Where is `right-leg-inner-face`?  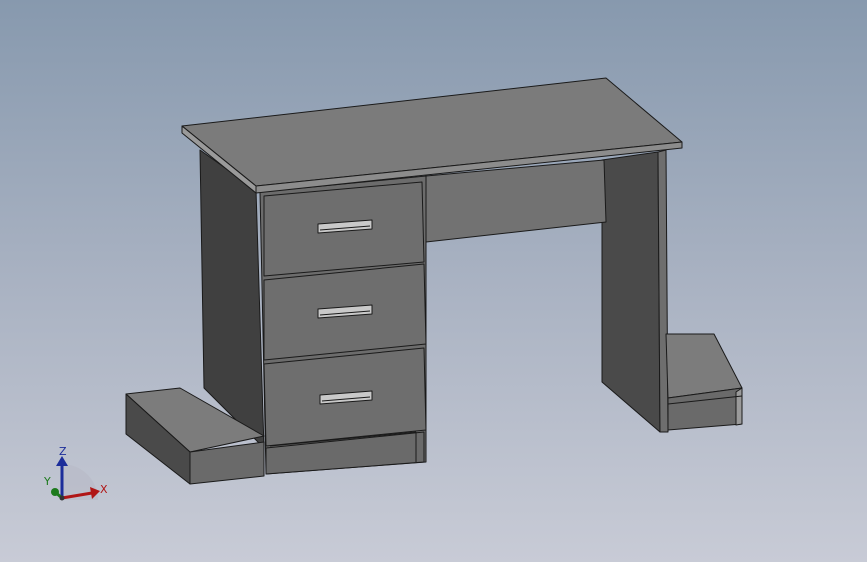 right-leg-inner-face is located at coordinates (631, 292).